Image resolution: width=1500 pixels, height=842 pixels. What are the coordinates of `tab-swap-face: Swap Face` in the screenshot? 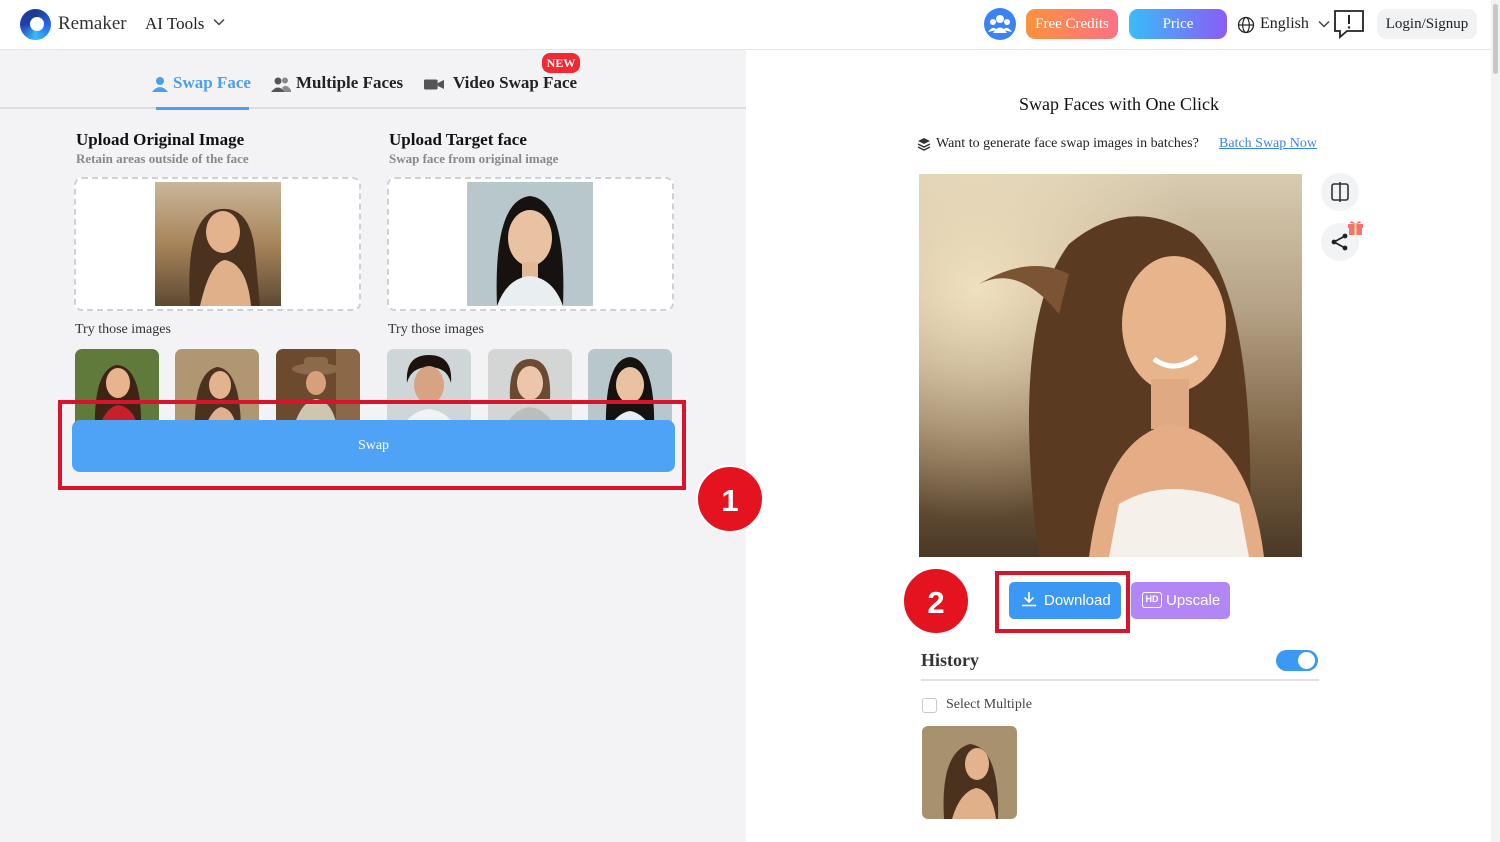 It's located at (212, 83).